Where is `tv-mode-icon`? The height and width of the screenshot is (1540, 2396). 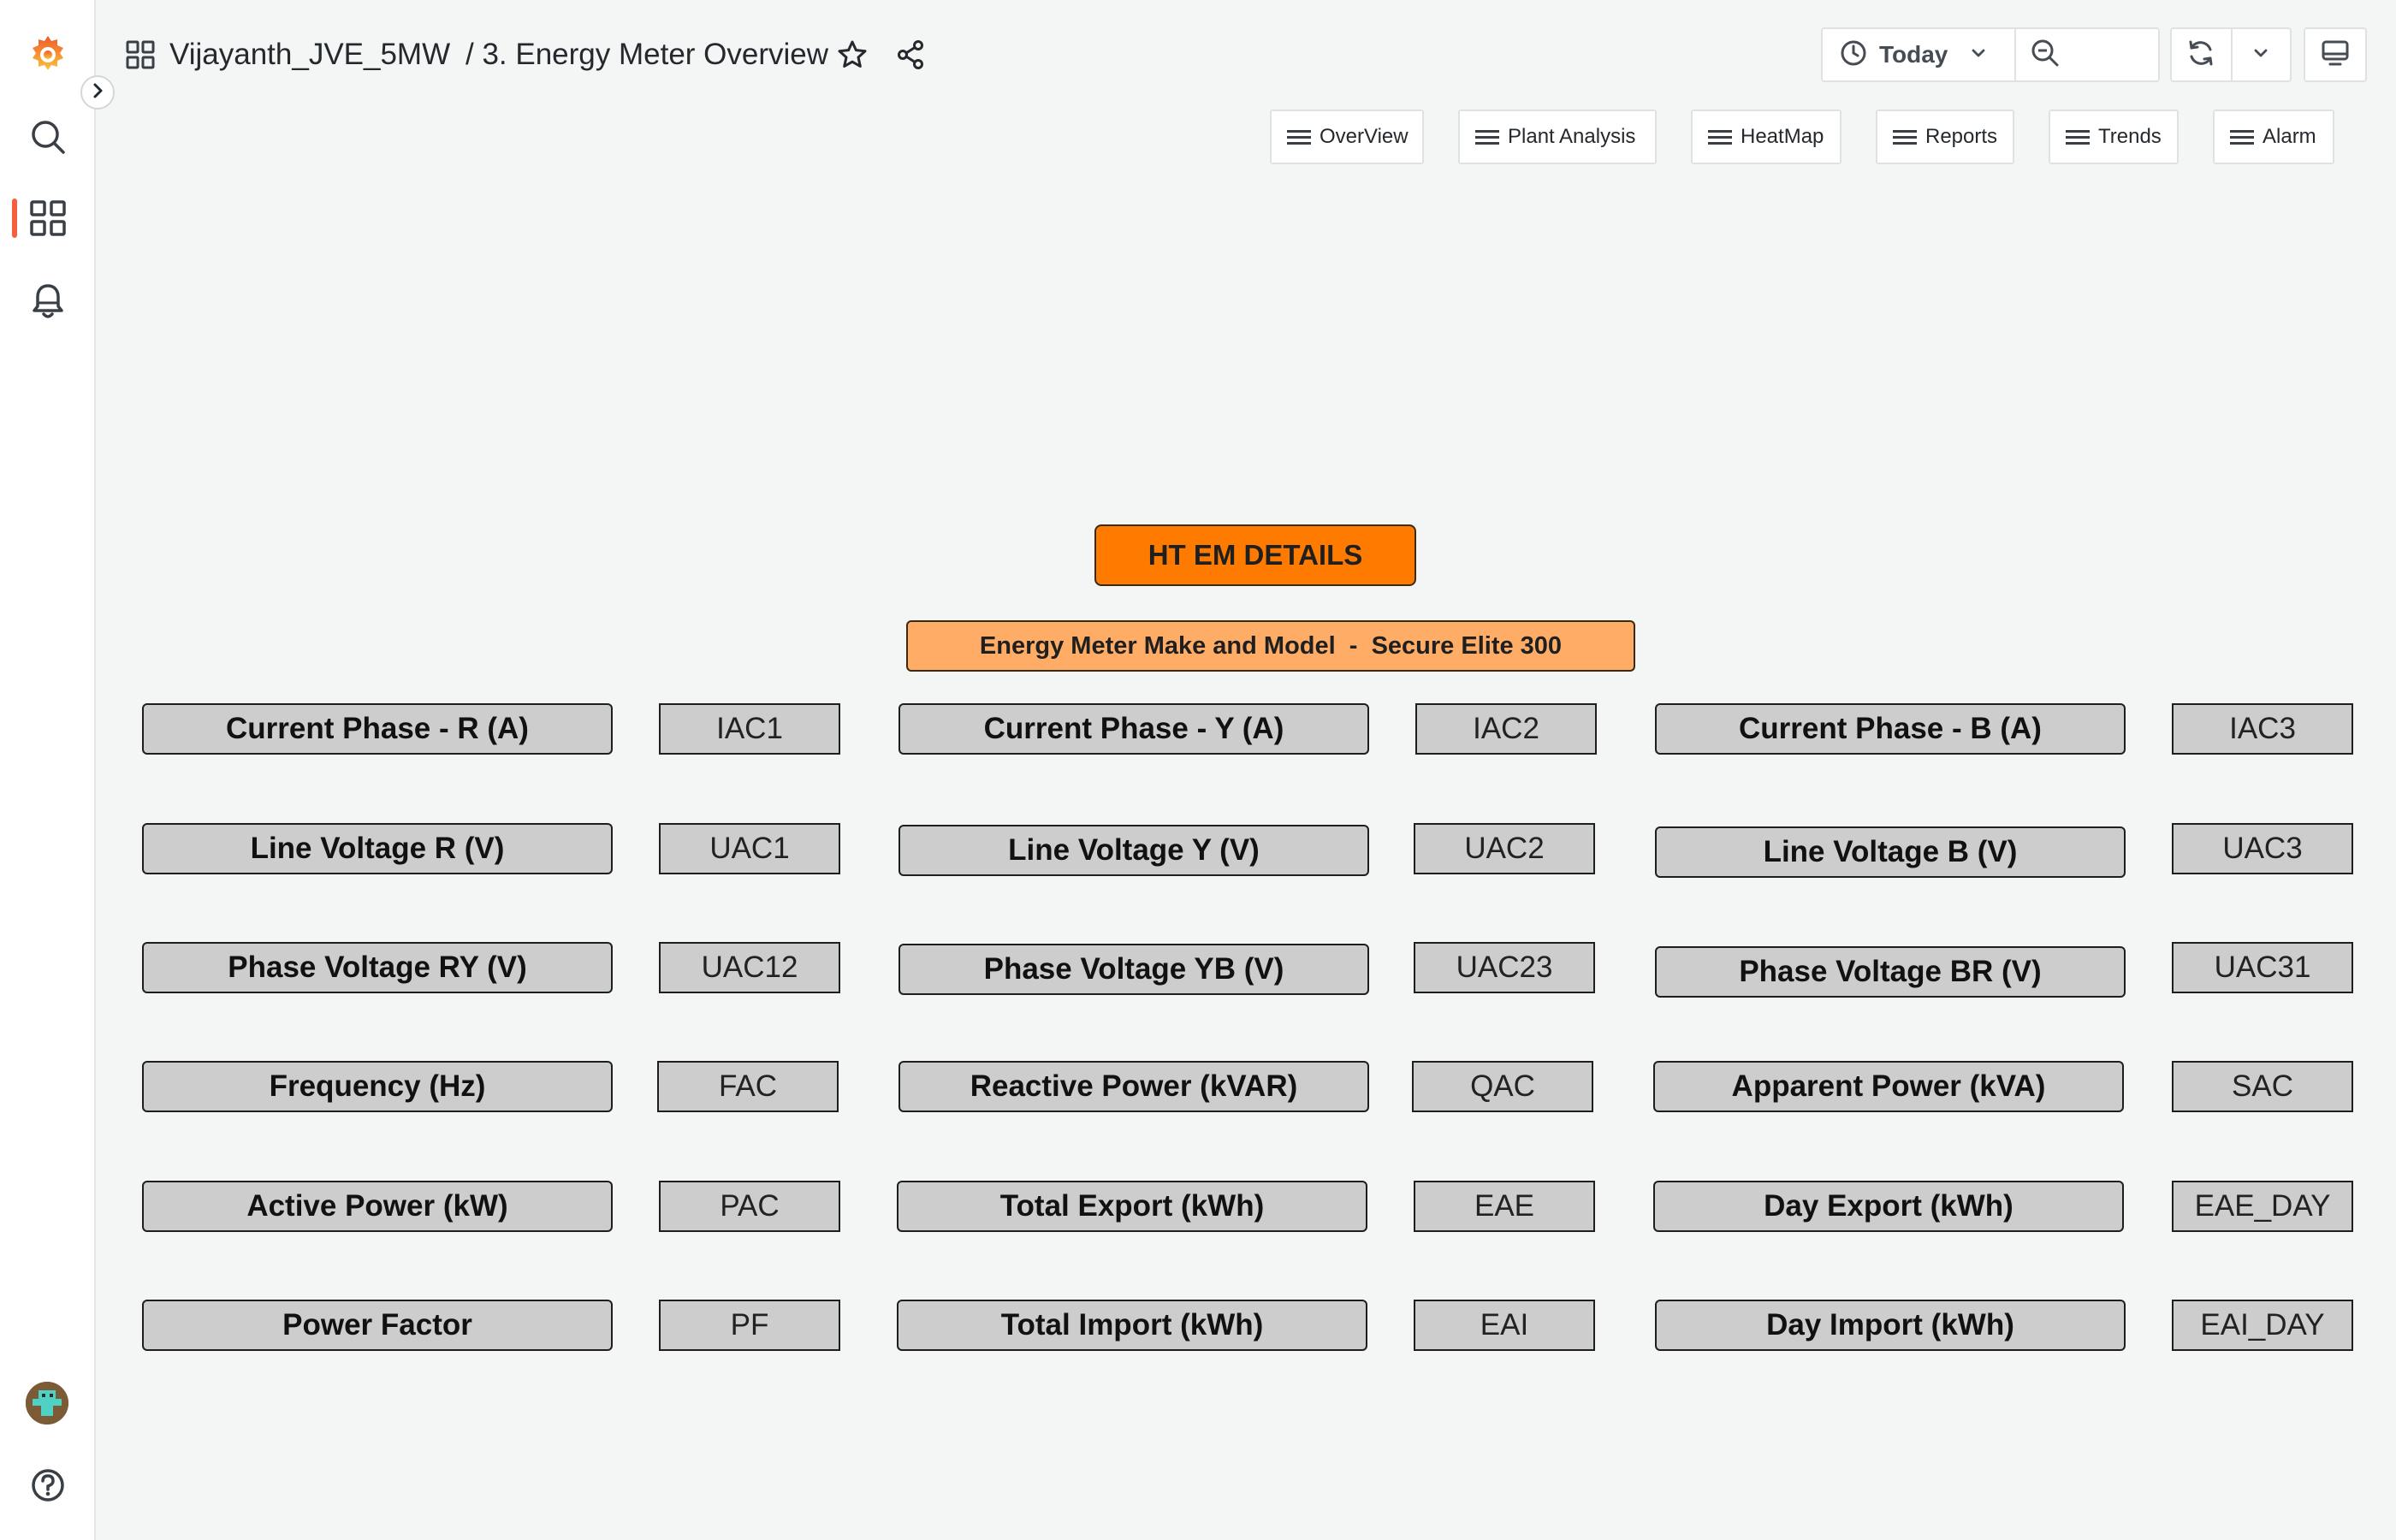 tv-mode-icon is located at coordinates (2335, 55).